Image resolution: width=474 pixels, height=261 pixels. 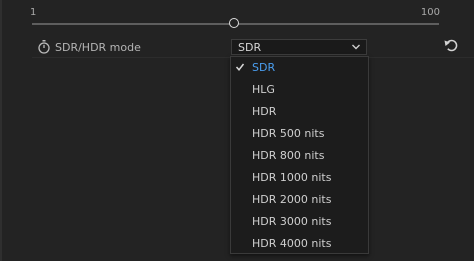 I want to click on slider-max-label: 100, so click(x=430, y=12).